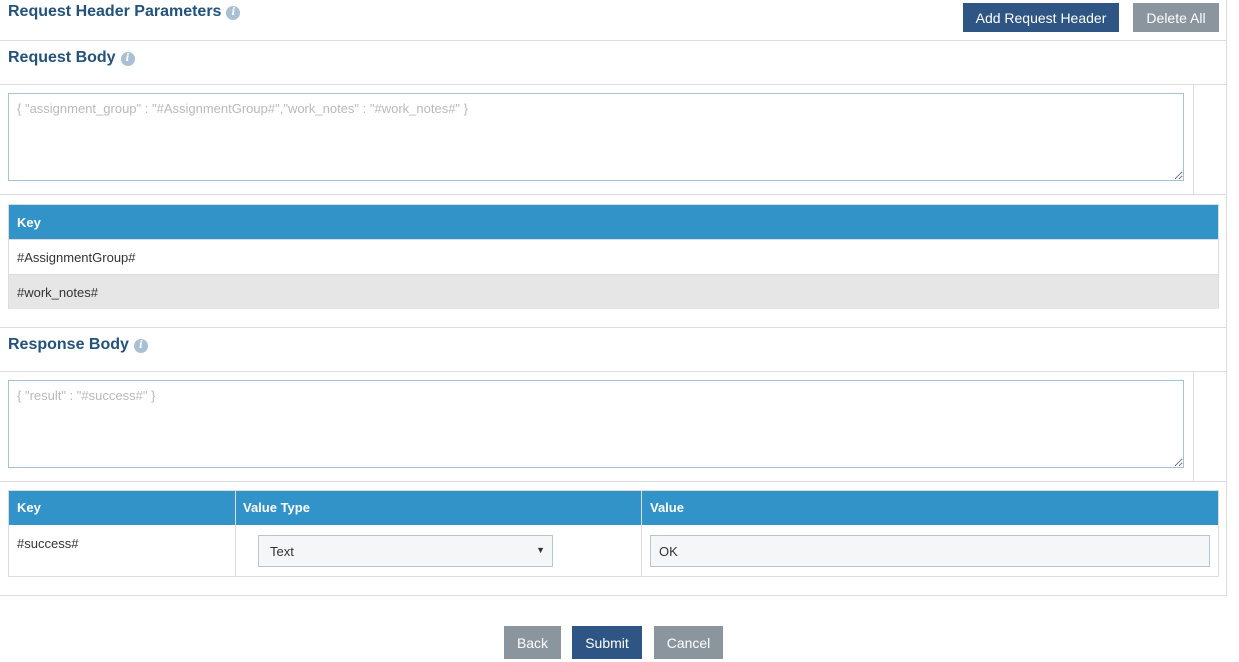 This screenshot has height=662, width=1239. Describe the element at coordinates (540, 550) in the screenshot. I see `dropdown-arrow-icon: ▼` at that location.